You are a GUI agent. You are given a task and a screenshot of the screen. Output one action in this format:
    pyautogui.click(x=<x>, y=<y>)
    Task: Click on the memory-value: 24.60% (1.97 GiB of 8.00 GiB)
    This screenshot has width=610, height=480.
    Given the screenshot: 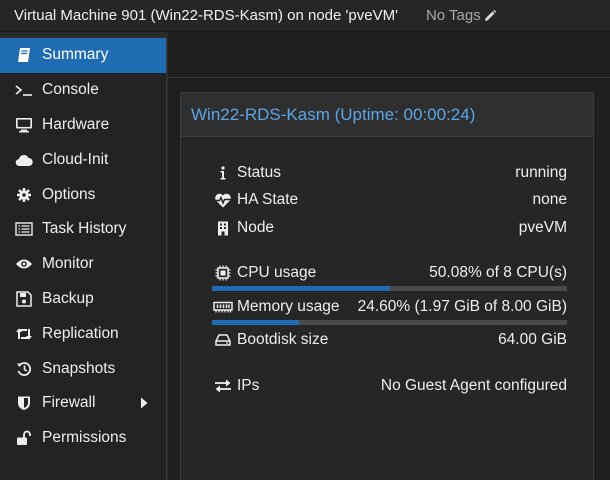 What is the action you would take?
    pyautogui.click(x=462, y=306)
    